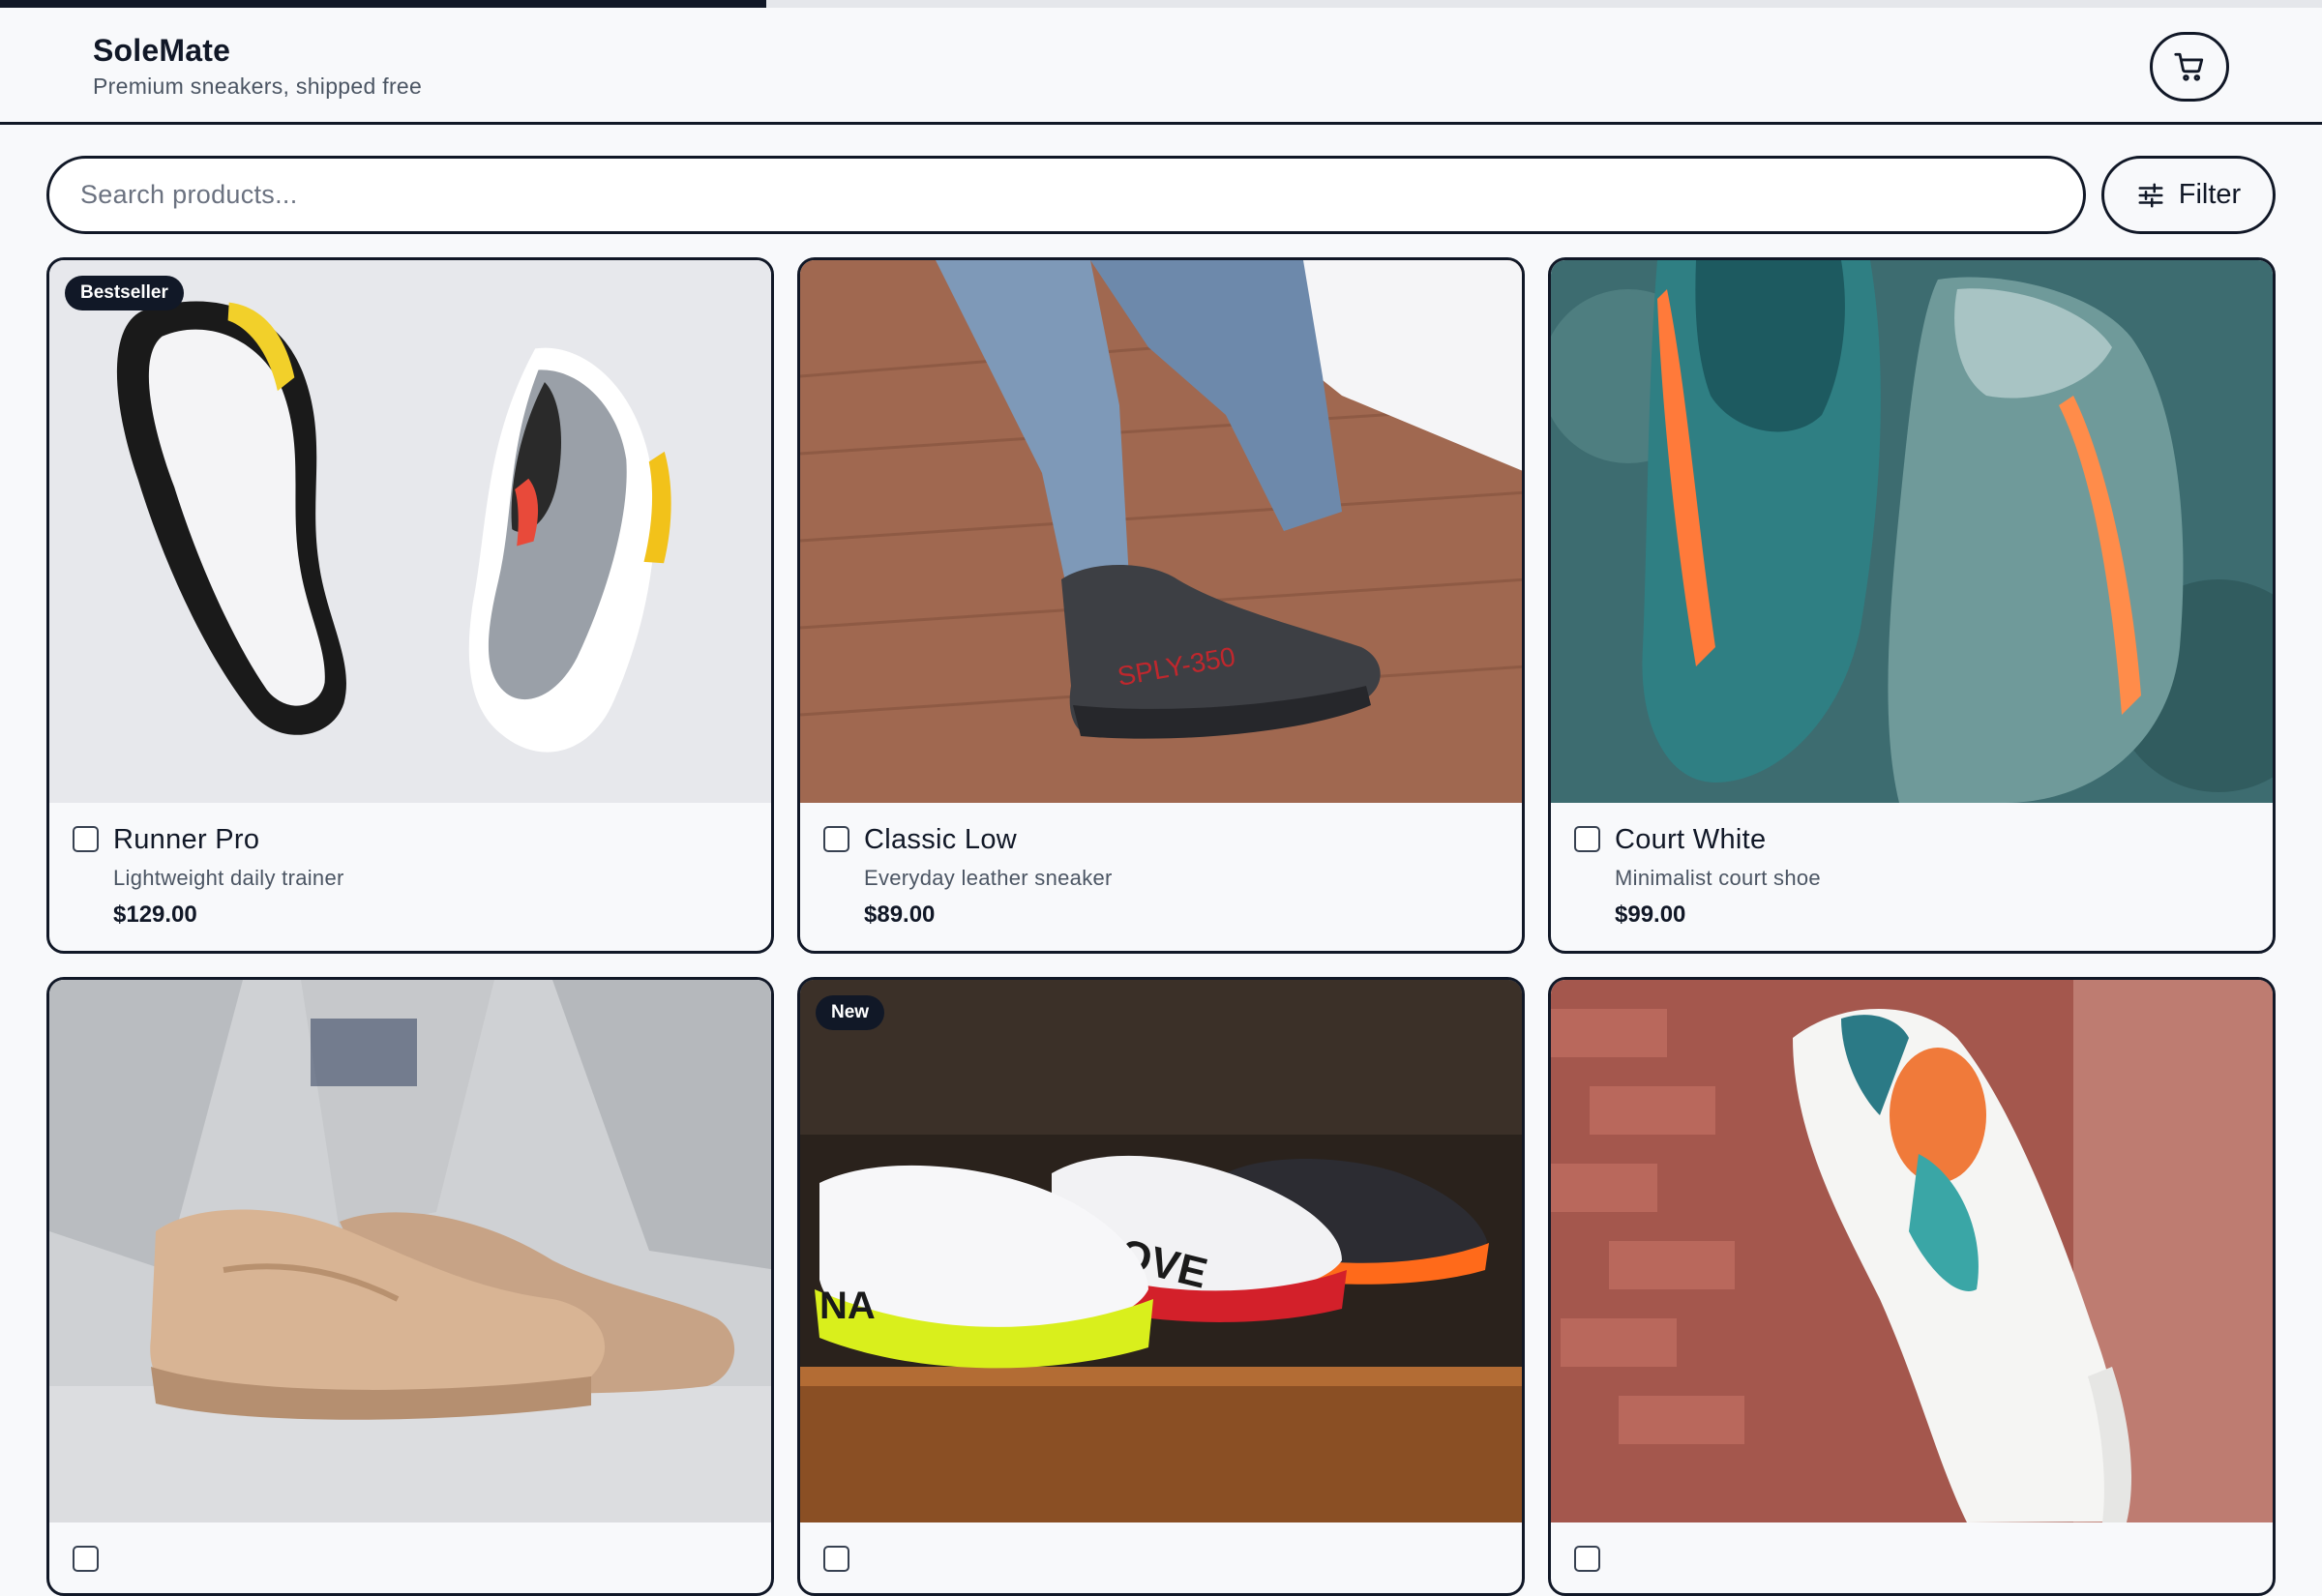 This screenshot has height=1596, width=2322. What do you see at coordinates (258, 86) in the screenshot?
I see `brand-tagline: Premium sneakers, shipped free` at bounding box center [258, 86].